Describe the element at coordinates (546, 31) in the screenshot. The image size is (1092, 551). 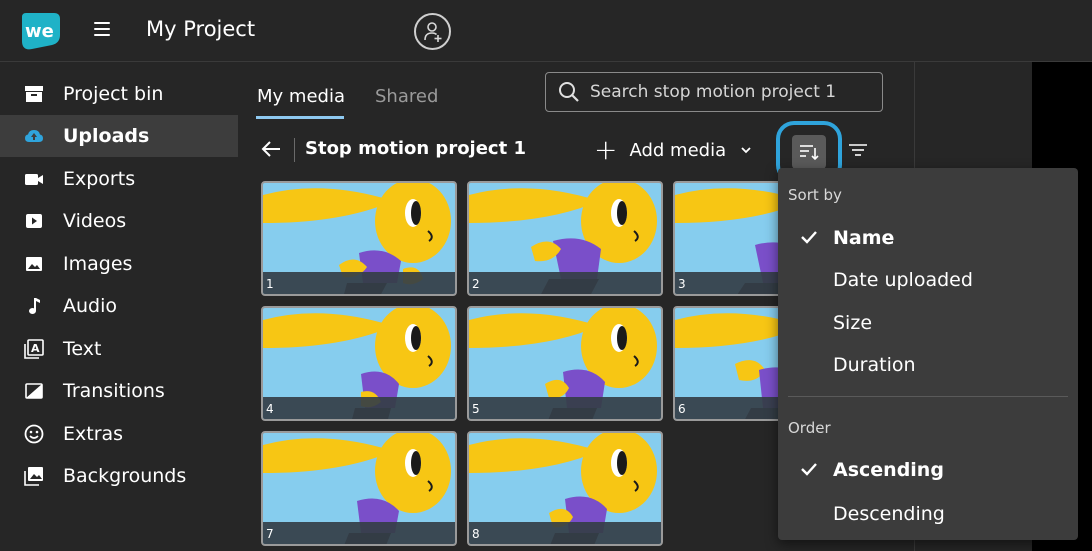
I see `top-bar: we My Project` at that location.